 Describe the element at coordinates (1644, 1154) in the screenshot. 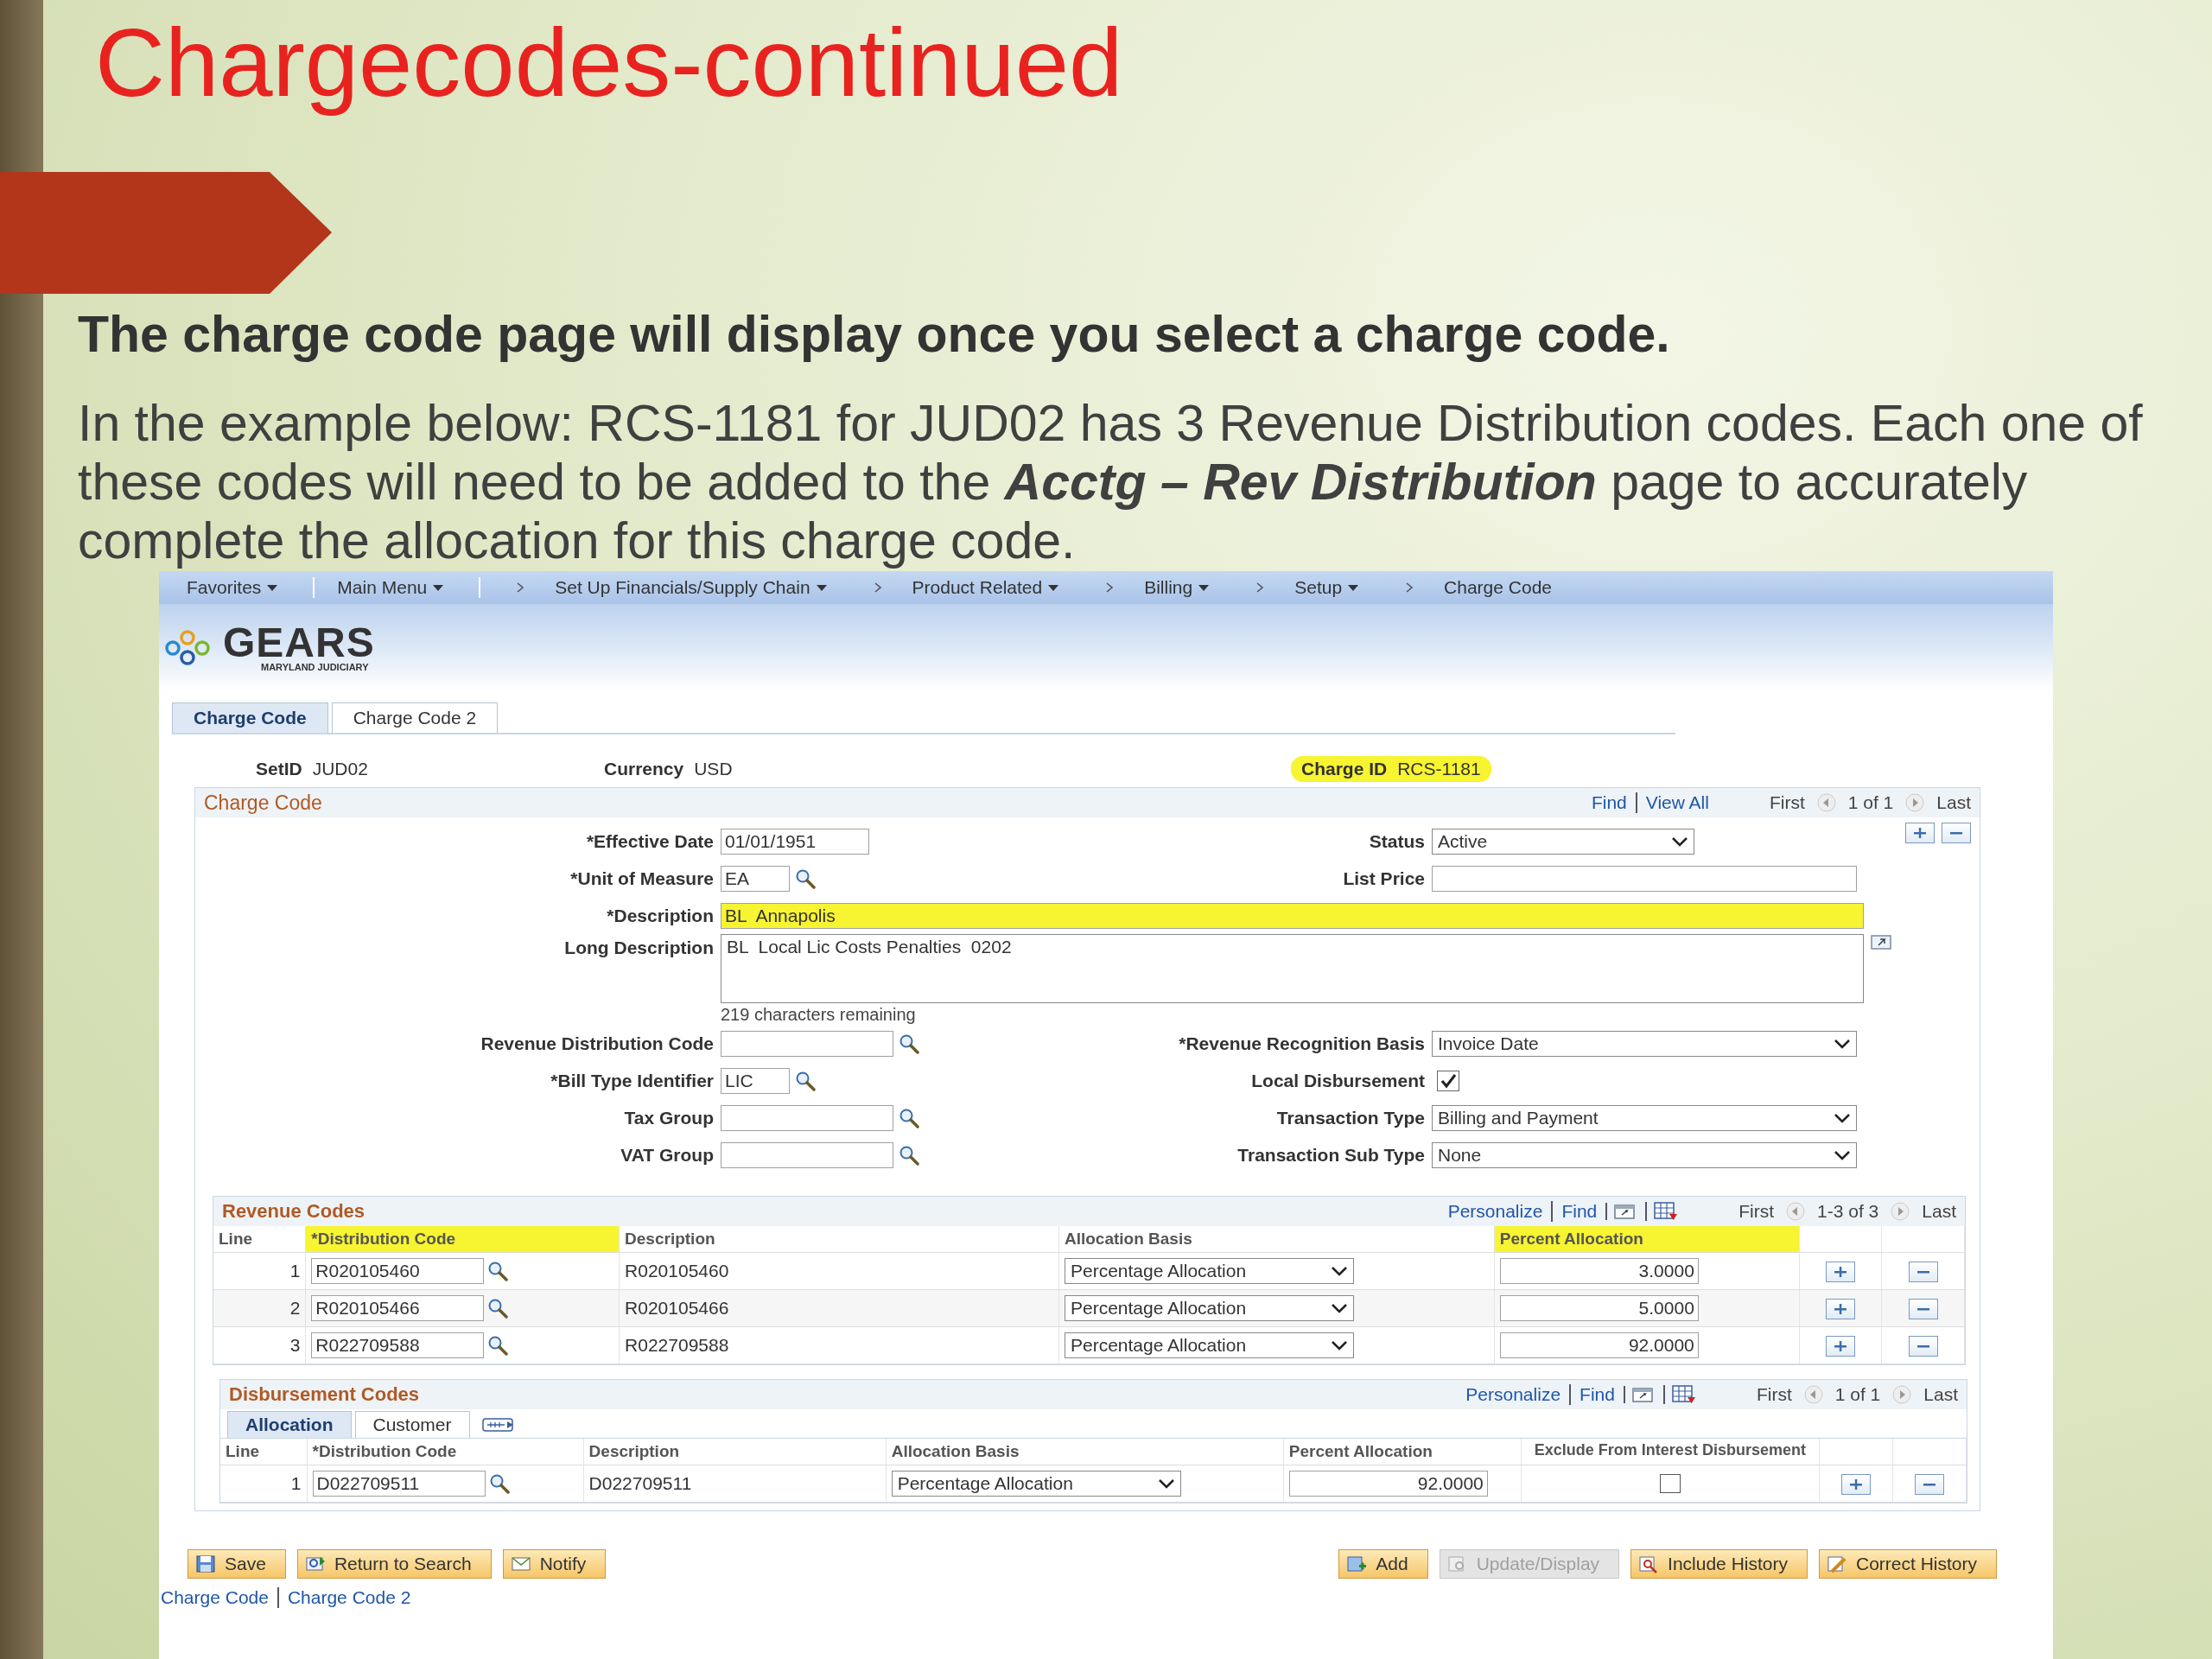

I see `dropdown: None` at that location.